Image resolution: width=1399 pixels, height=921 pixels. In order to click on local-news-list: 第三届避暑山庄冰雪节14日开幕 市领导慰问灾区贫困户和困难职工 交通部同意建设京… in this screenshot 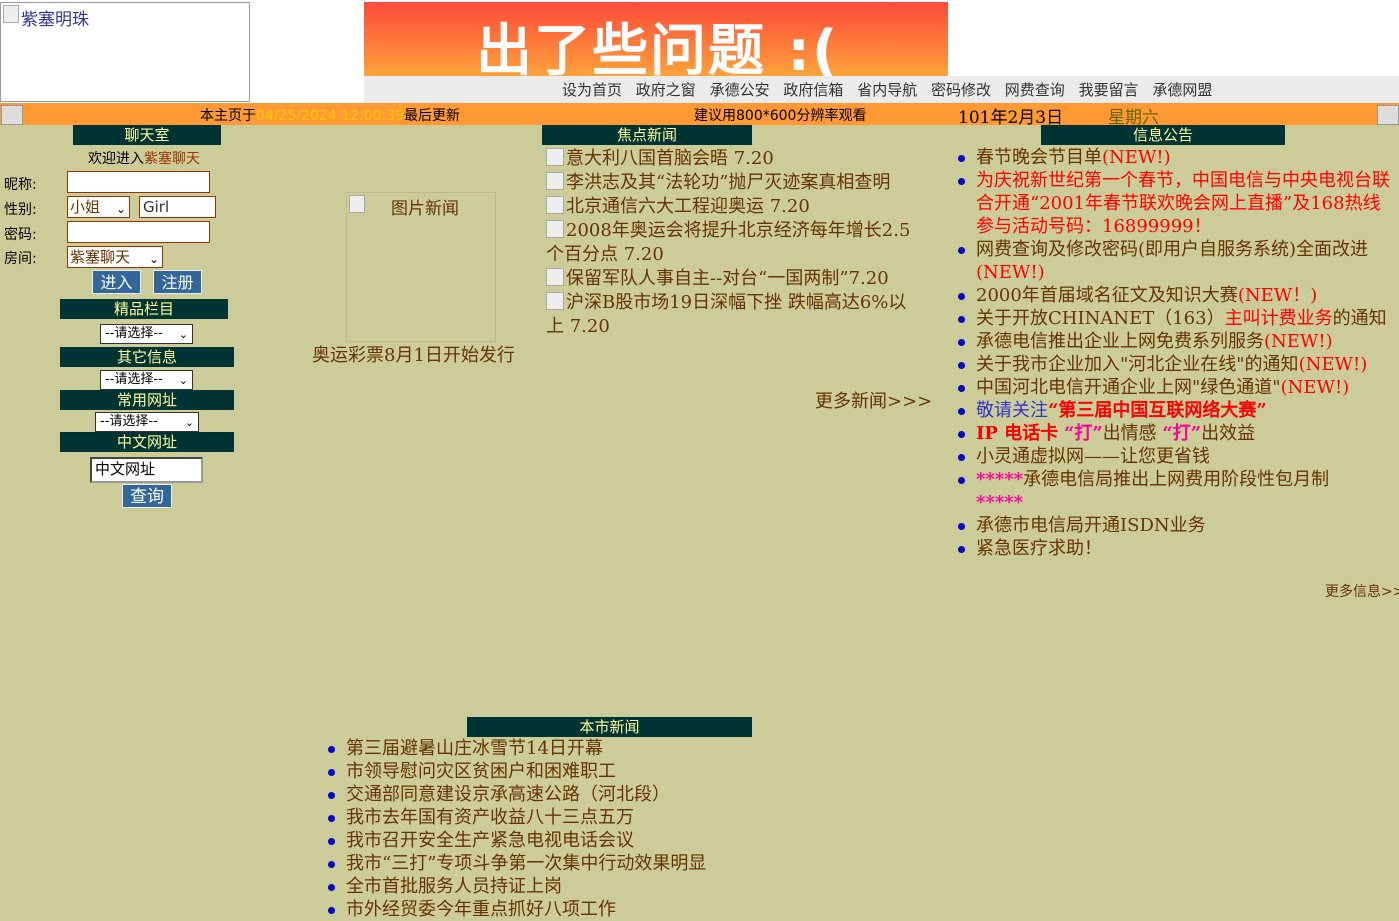, I will do `click(624, 829)`.